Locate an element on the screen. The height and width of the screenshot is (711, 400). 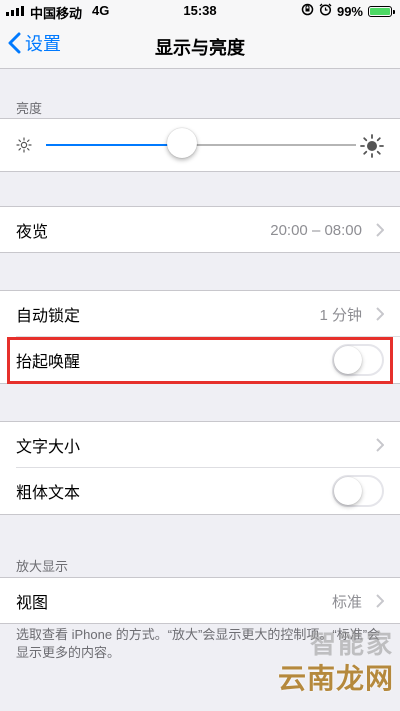
bold-text-row: 粗体文本 is located at coordinates (200, 491).